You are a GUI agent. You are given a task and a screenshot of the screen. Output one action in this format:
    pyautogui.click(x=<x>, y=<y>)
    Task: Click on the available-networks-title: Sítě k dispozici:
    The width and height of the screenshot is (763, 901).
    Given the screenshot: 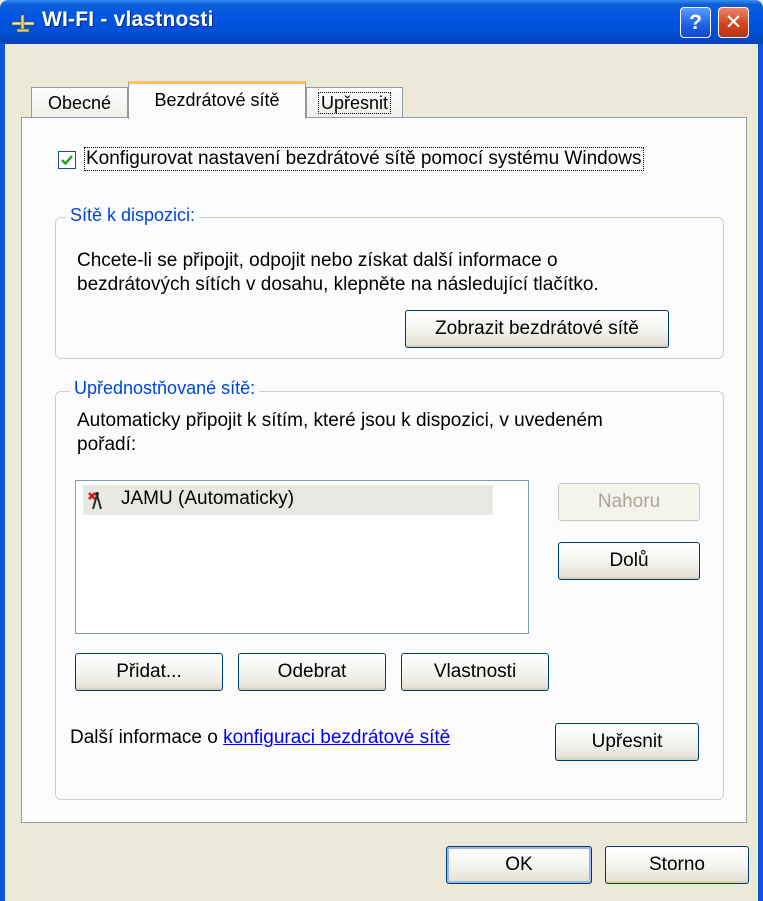 What is the action you would take?
    pyautogui.click(x=133, y=215)
    